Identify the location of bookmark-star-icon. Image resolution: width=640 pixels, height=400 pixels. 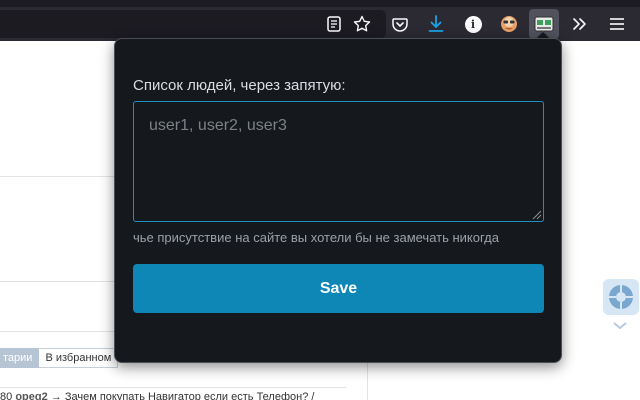
(362, 24).